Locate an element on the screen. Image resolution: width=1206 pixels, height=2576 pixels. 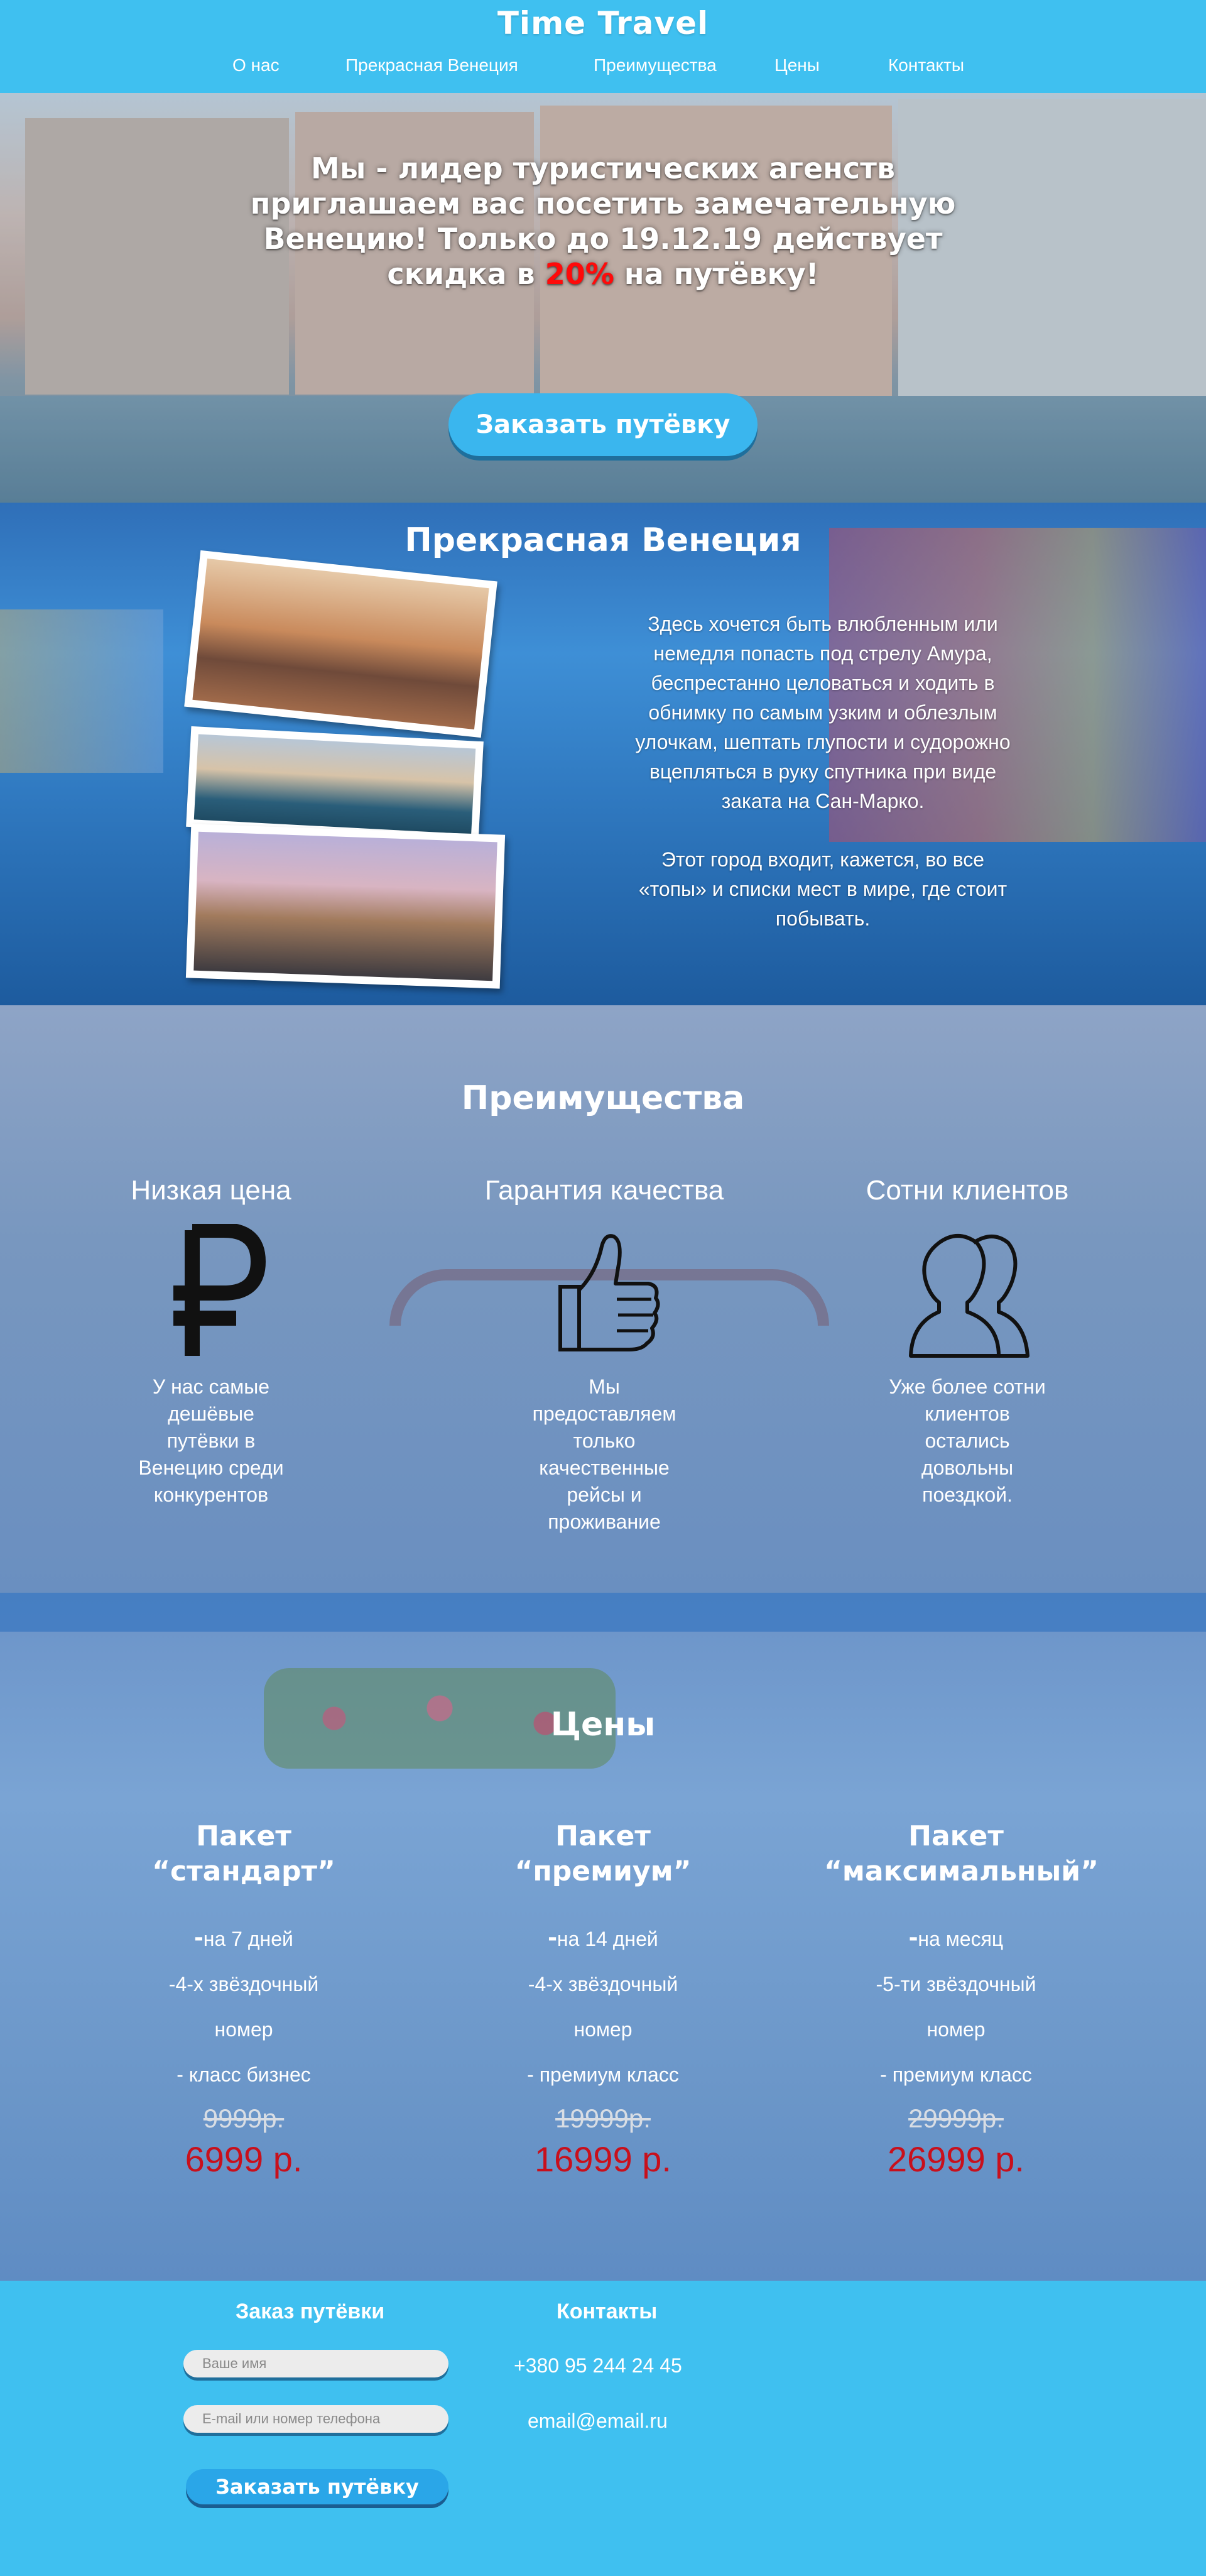
name-input is located at coordinates (315, 2364).